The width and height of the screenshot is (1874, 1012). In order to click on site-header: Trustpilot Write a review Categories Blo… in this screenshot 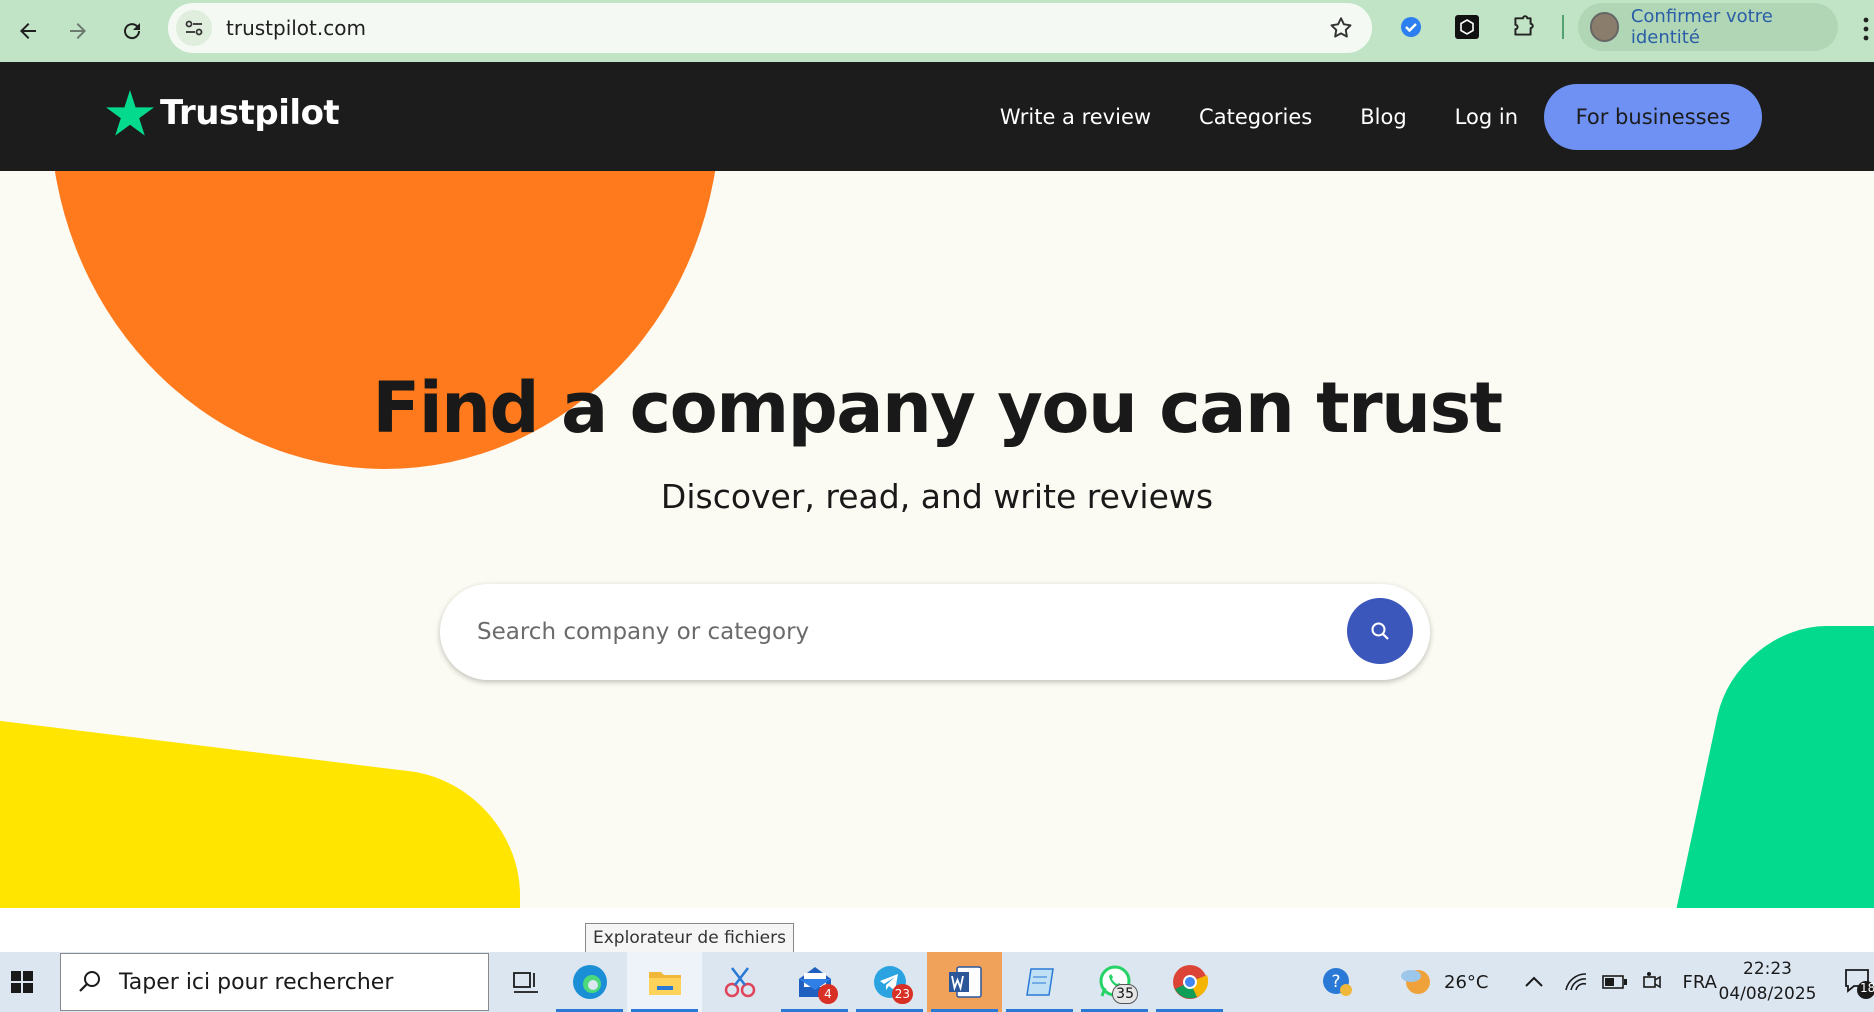, I will do `click(937, 116)`.